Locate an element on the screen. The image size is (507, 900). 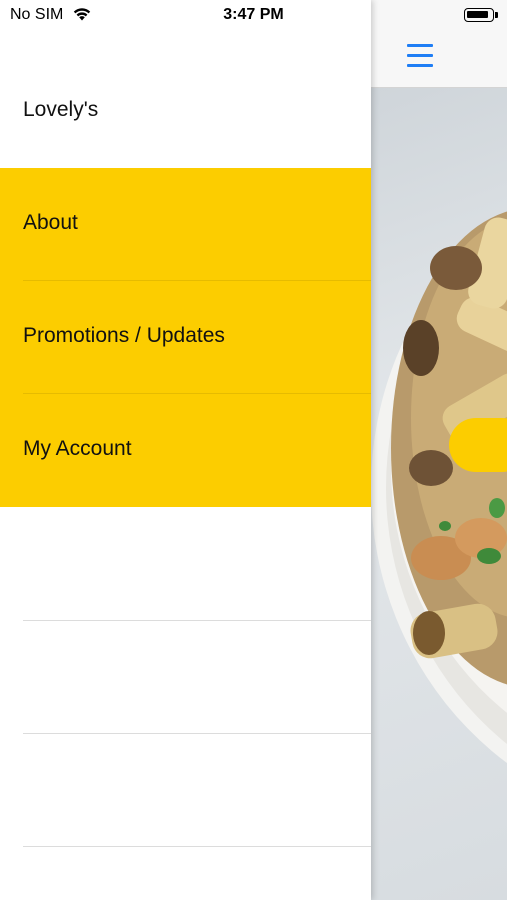
menu-item-about: About is located at coordinates (185, 224).